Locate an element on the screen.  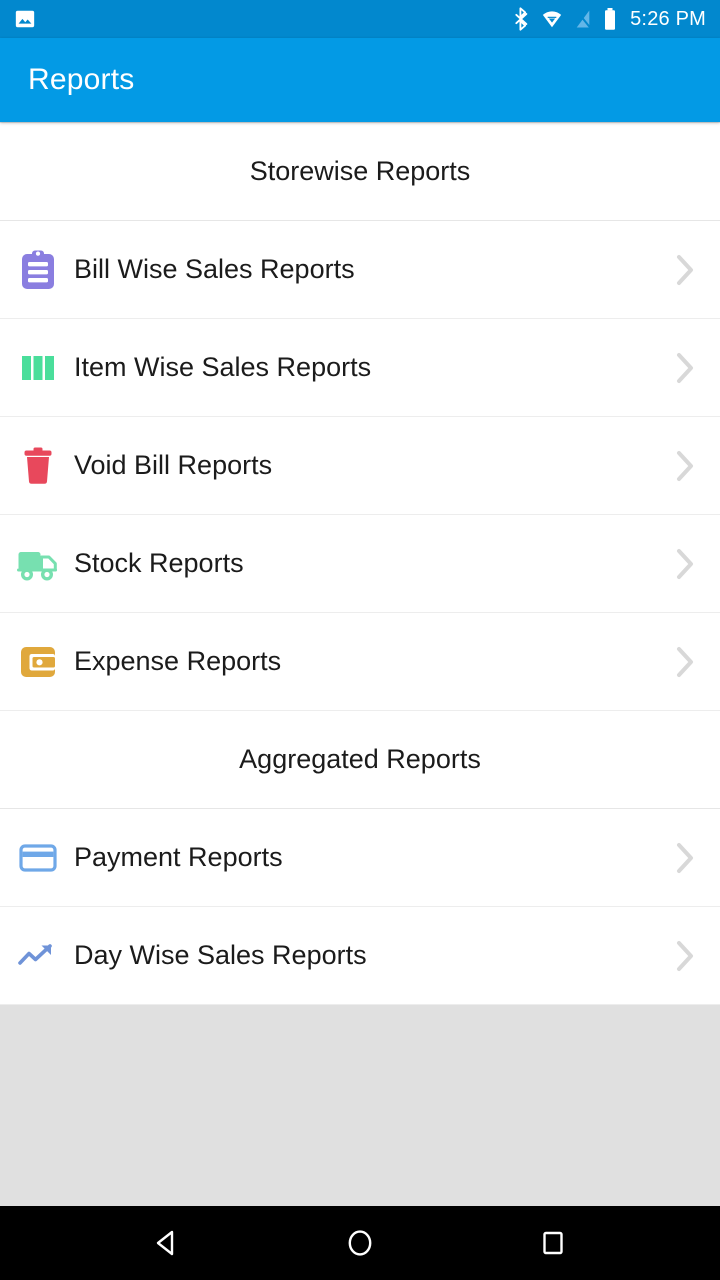
trash-icon is located at coordinates (38, 466).